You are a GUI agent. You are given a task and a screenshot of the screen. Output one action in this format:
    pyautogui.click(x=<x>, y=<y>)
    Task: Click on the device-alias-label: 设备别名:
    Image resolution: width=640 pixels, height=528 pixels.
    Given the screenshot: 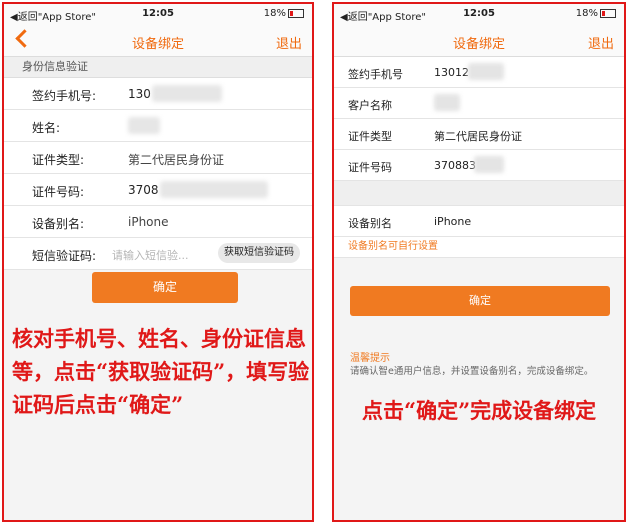 What is the action you would take?
    pyautogui.click(x=58, y=224)
    